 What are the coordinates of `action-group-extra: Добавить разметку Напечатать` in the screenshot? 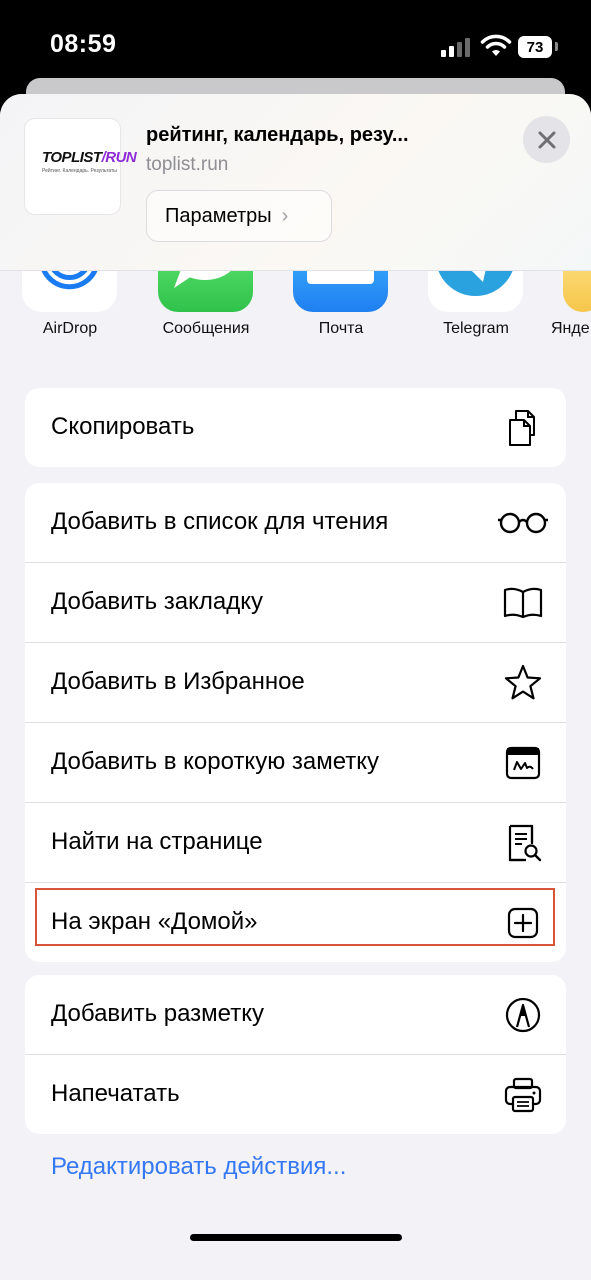 It's located at (295, 1054).